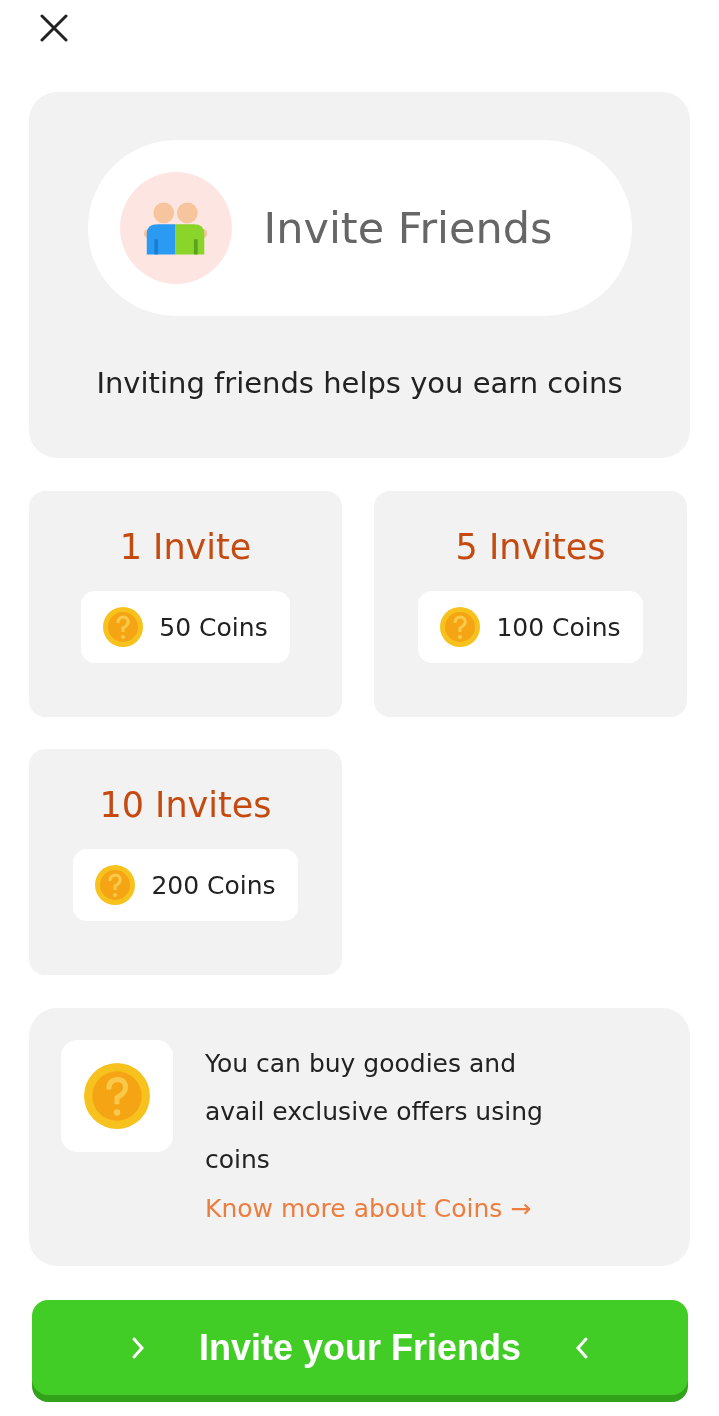 The height and width of the screenshot is (1416, 719). Describe the element at coordinates (558, 627) in the screenshot. I see `coin-amount: 100 Coins` at that location.